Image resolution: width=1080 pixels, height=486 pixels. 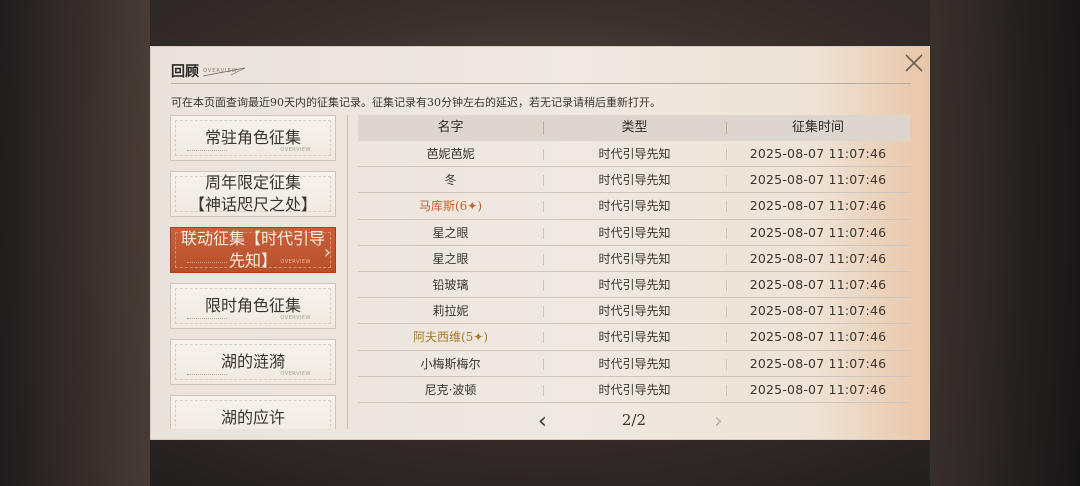 I want to click on sidebar-item-standard: 常驻角色征集 OVERVIEW, so click(x=253, y=138).